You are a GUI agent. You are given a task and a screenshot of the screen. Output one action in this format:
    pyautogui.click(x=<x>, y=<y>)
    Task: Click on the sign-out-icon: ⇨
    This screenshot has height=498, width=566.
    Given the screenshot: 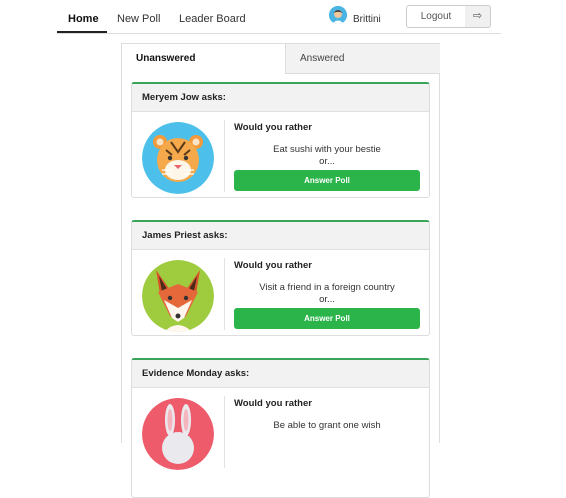 What is the action you would take?
    pyautogui.click(x=478, y=16)
    